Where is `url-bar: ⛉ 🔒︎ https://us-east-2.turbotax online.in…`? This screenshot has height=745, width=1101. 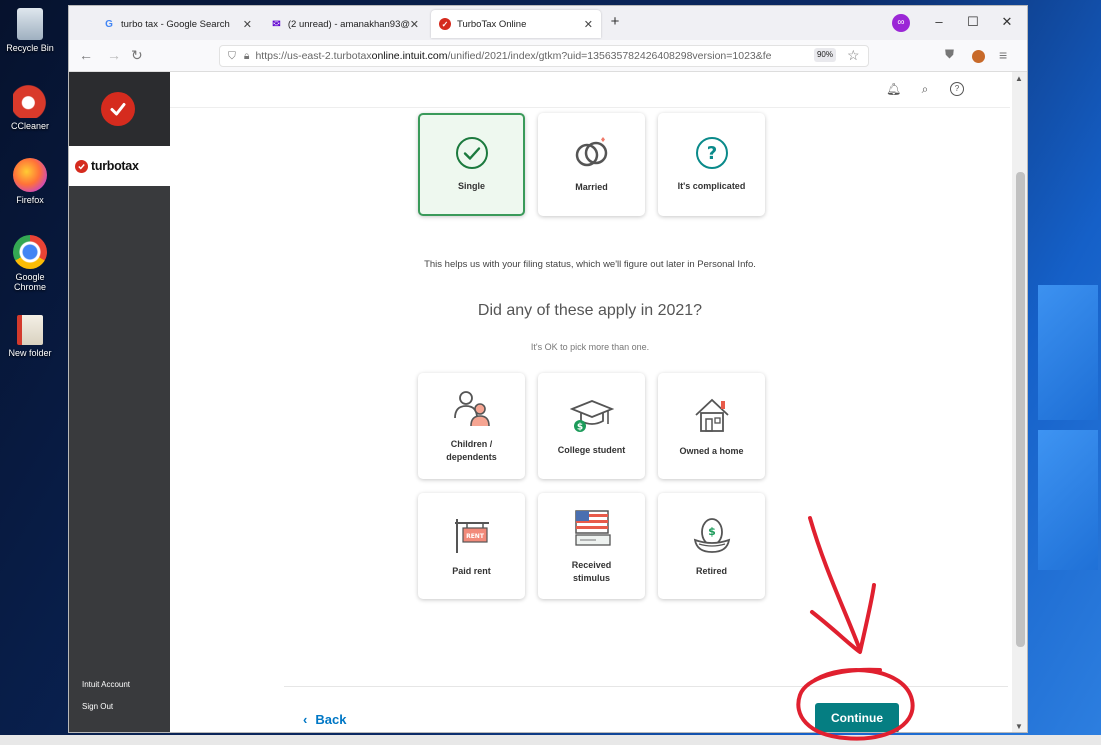 url-bar: ⛉ 🔒︎ https://us-east-2.turbotax online.in… is located at coordinates (544, 56).